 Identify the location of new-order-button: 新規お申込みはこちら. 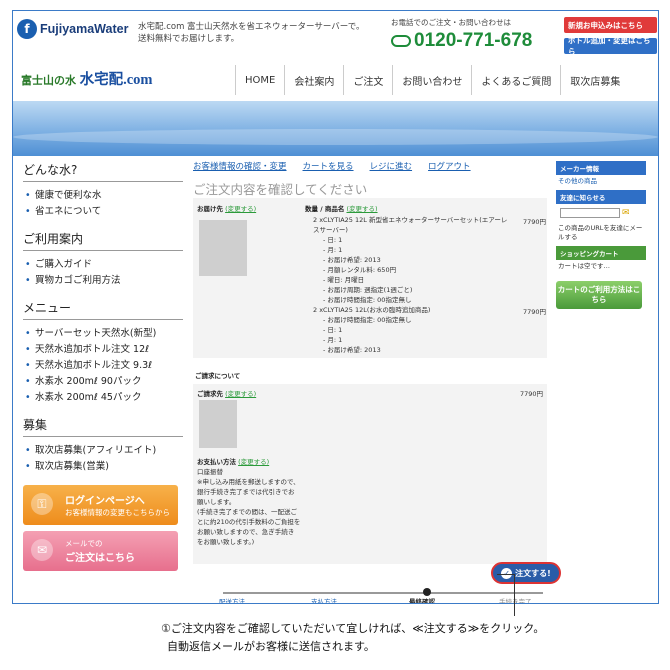
(610, 25).